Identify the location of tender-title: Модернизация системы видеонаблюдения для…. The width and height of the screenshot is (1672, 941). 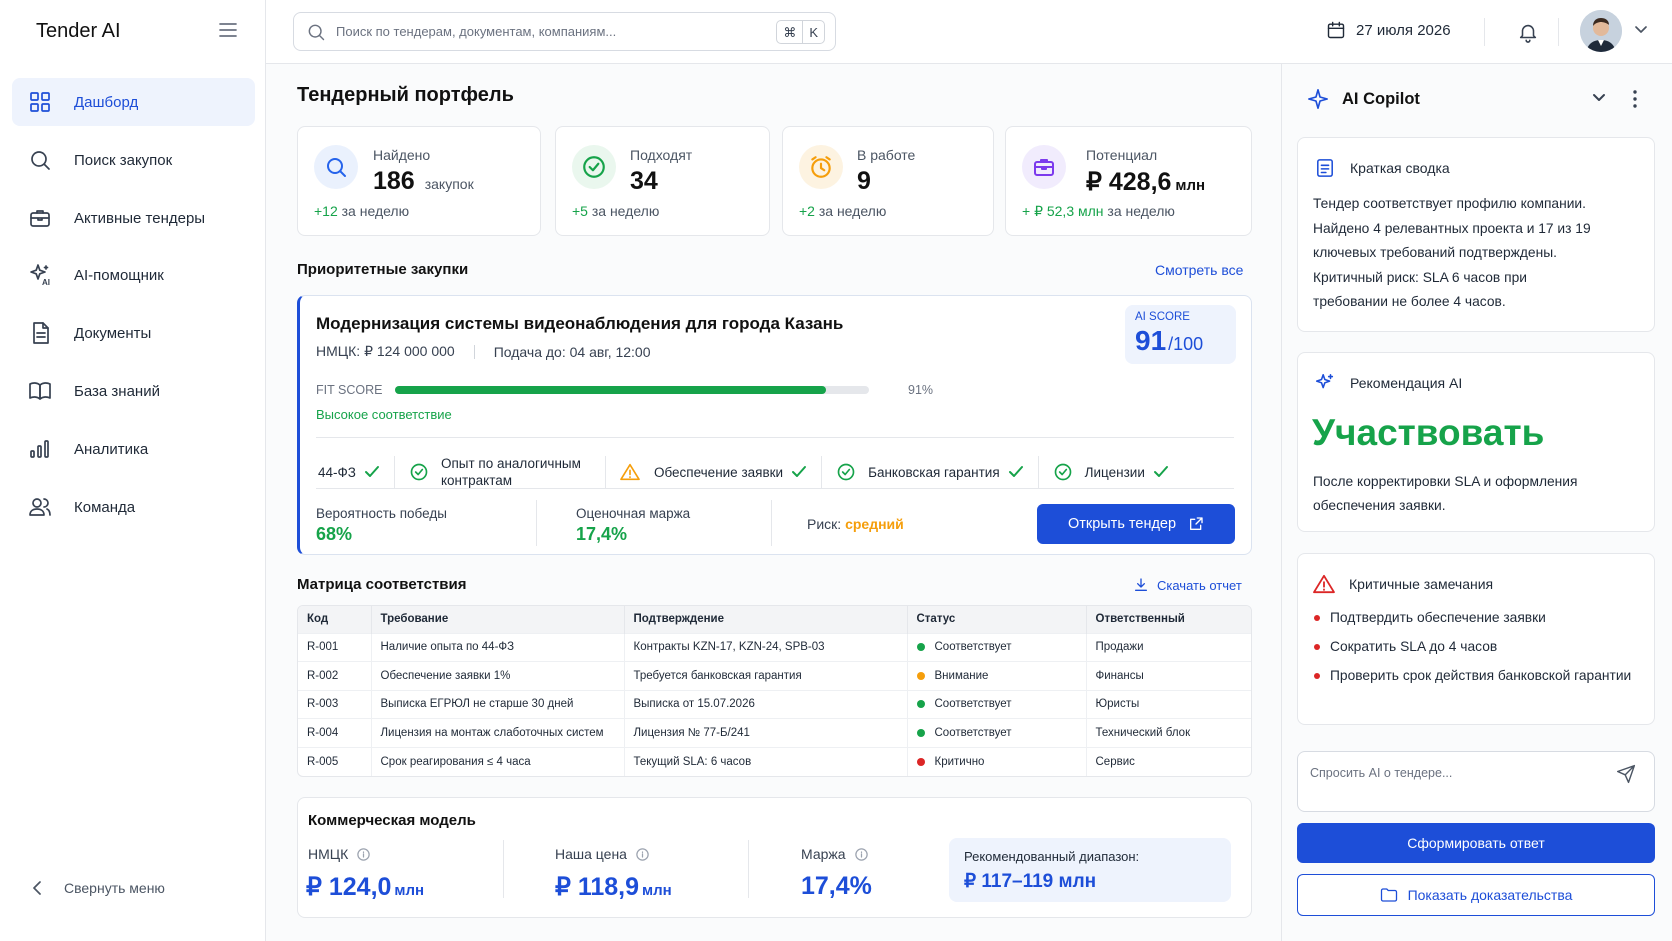
(579, 324).